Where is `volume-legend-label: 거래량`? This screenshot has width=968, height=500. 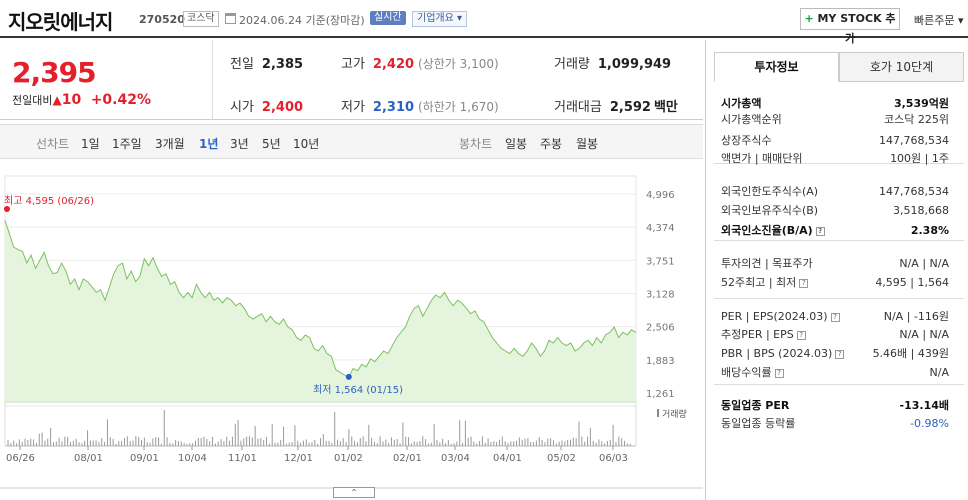
volume-legend-label: 거래량 is located at coordinates (674, 414).